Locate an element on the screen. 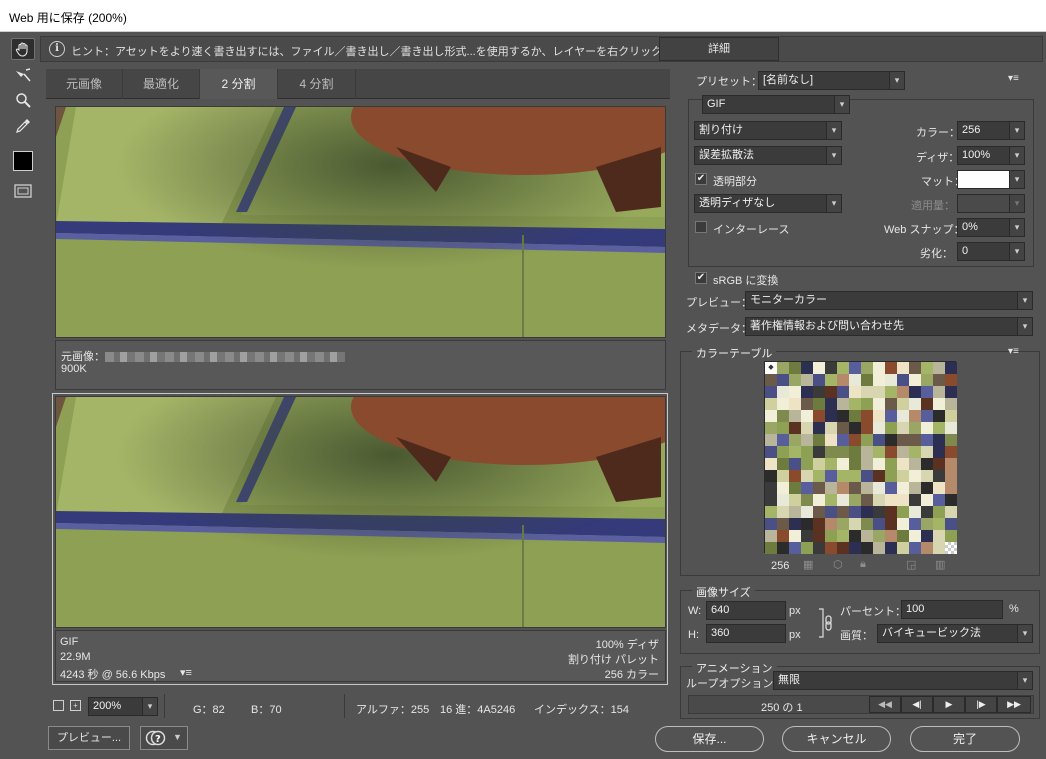 This screenshot has height=759, width=1046. color-reduction-select: 割り付け ▾ is located at coordinates (768, 130).